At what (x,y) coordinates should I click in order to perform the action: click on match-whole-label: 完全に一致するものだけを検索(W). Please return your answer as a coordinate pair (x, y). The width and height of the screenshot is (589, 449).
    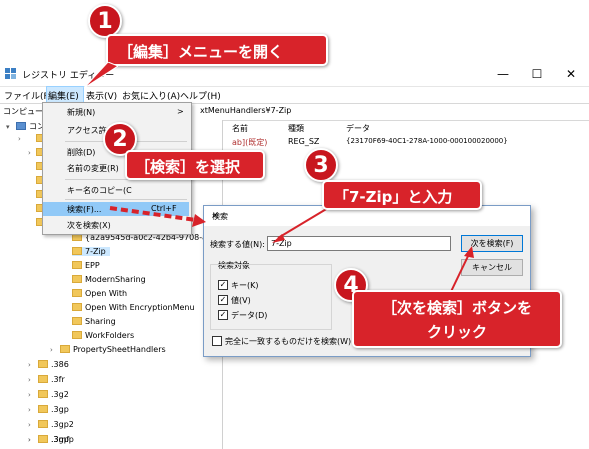
    Looking at the image, I should click on (288, 341).